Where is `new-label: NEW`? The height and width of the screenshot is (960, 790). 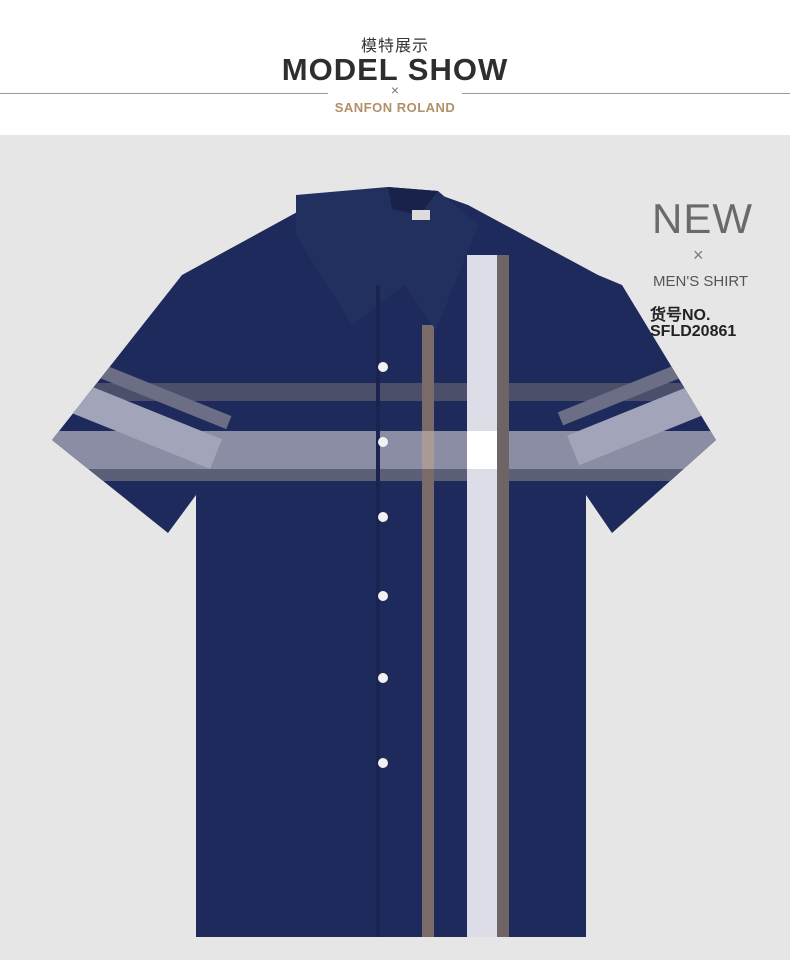 new-label: NEW is located at coordinates (702, 218).